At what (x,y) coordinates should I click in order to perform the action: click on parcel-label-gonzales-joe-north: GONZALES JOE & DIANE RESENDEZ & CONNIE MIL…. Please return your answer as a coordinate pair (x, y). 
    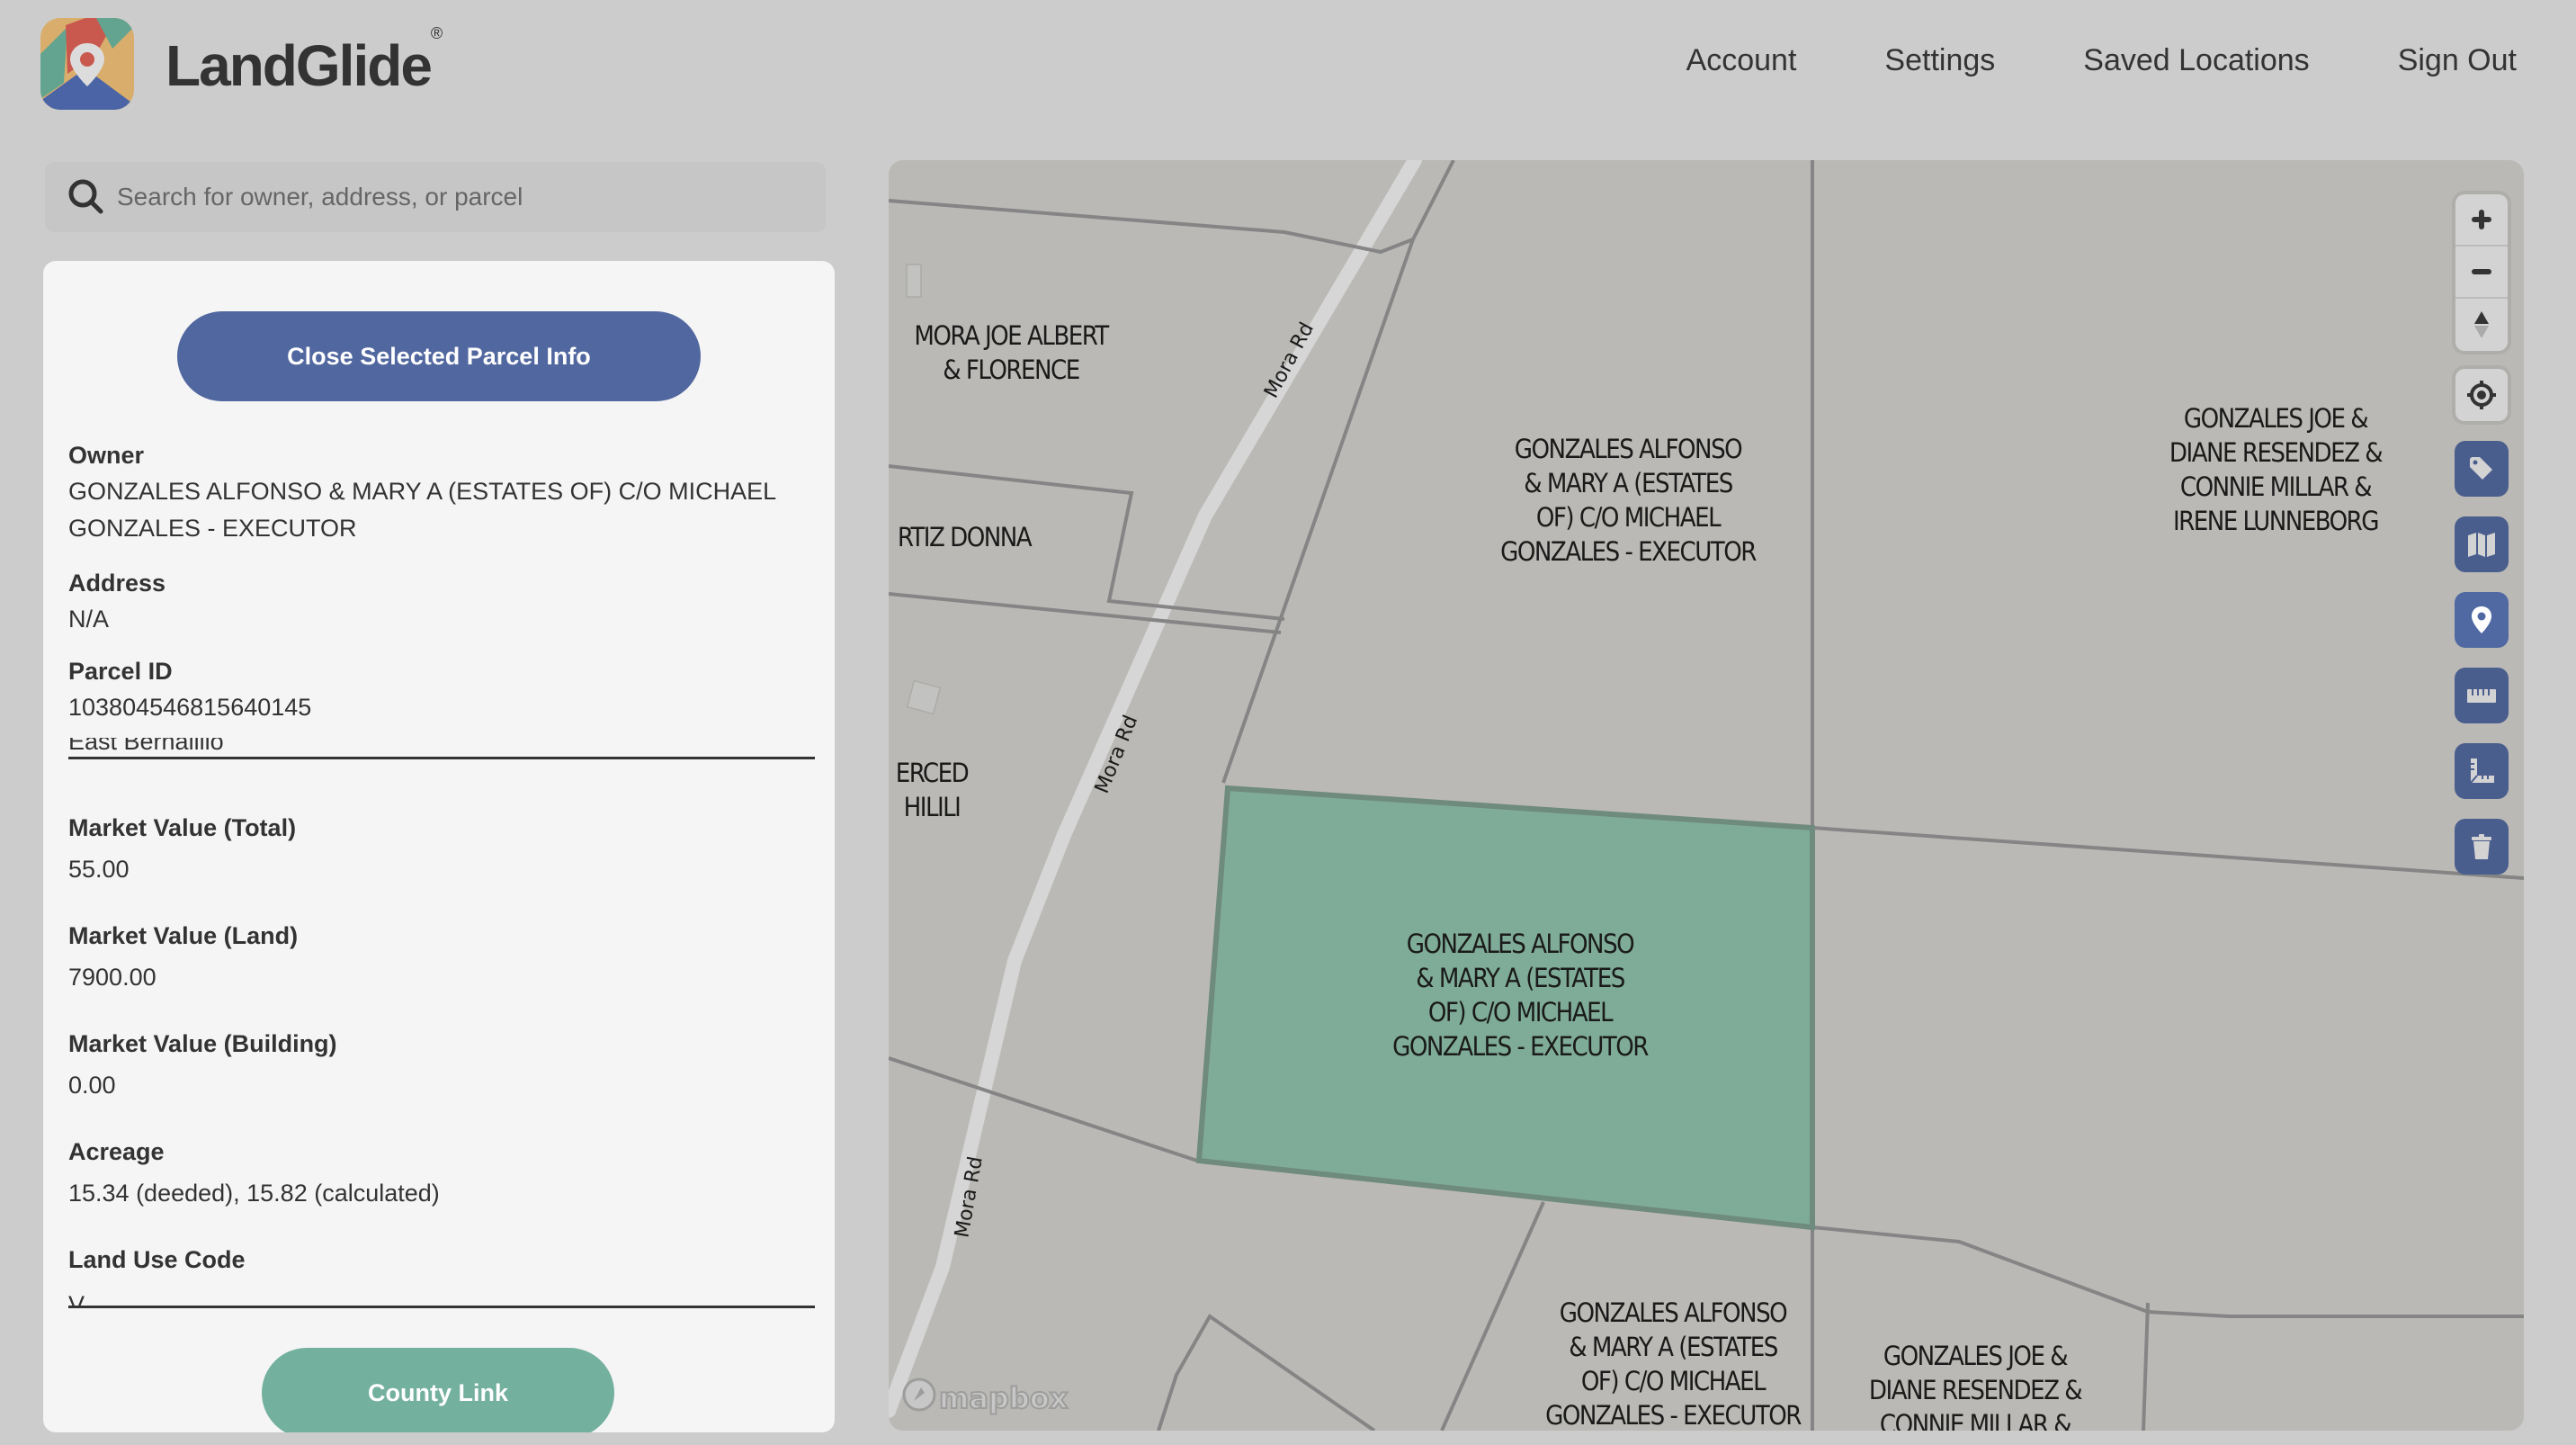
    Looking at the image, I should click on (2276, 469).